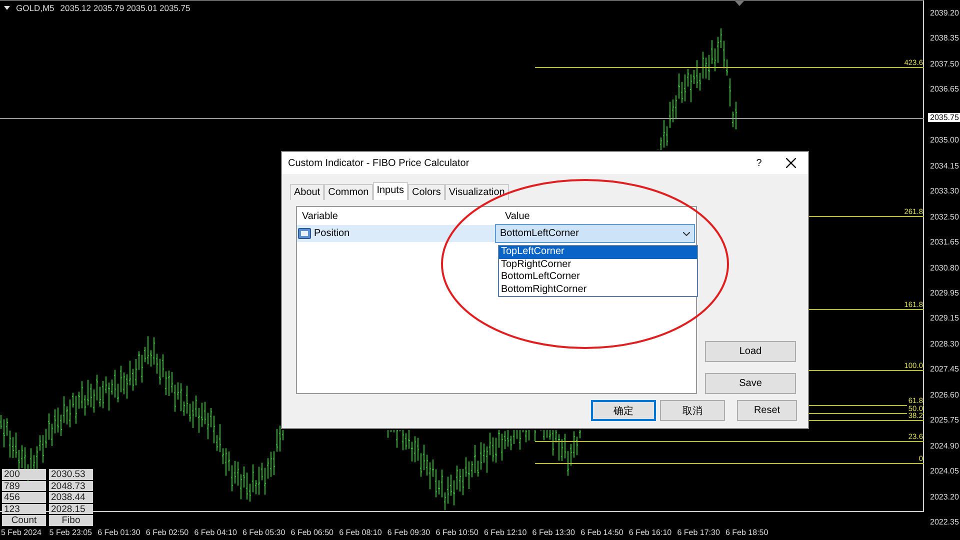 This screenshot has height=540, width=960. Describe the element at coordinates (21, 532) in the screenshot. I see `time-label: 5 Feb 2024` at that location.